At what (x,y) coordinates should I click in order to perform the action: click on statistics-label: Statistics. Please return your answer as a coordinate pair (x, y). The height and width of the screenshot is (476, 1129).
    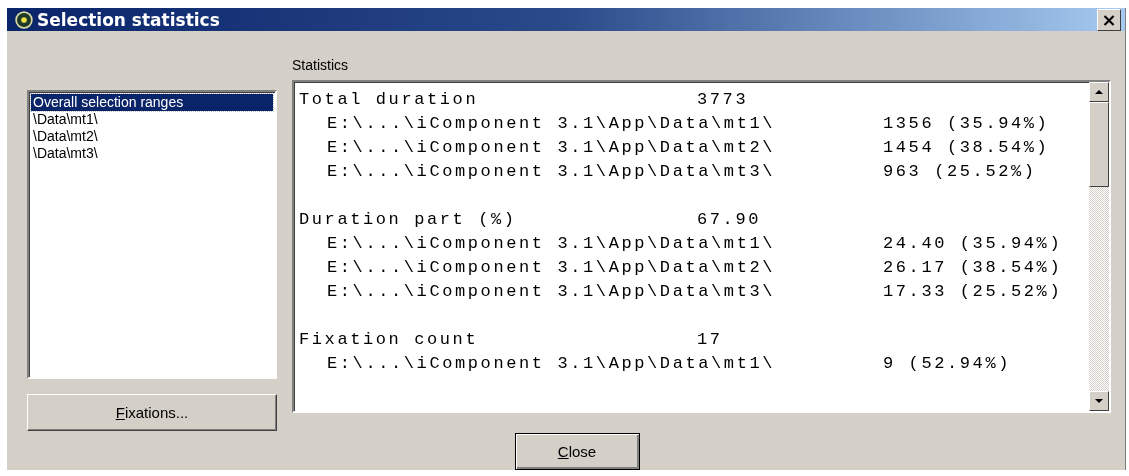
    Looking at the image, I should click on (320, 66).